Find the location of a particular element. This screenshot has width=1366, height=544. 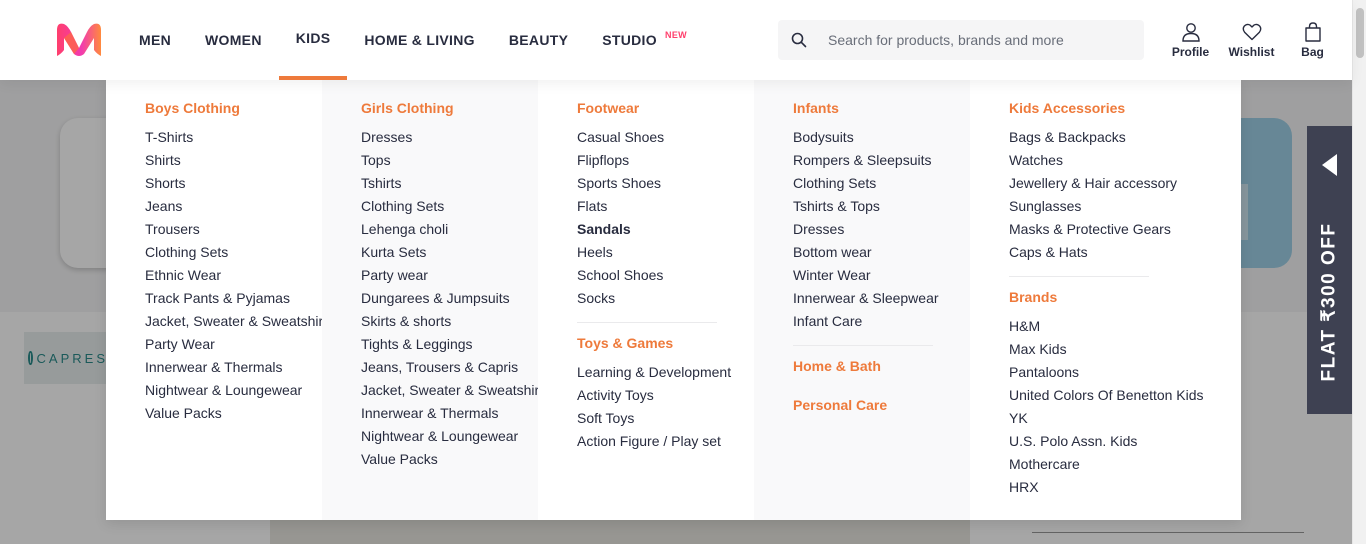

menu-item: Max Kids is located at coordinates (1125, 349).